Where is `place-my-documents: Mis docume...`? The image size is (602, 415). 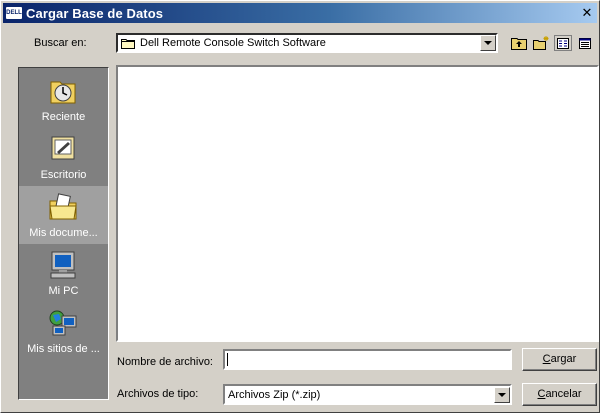
place-my-documents: Mis docume... is located at coordinates (63, 215).